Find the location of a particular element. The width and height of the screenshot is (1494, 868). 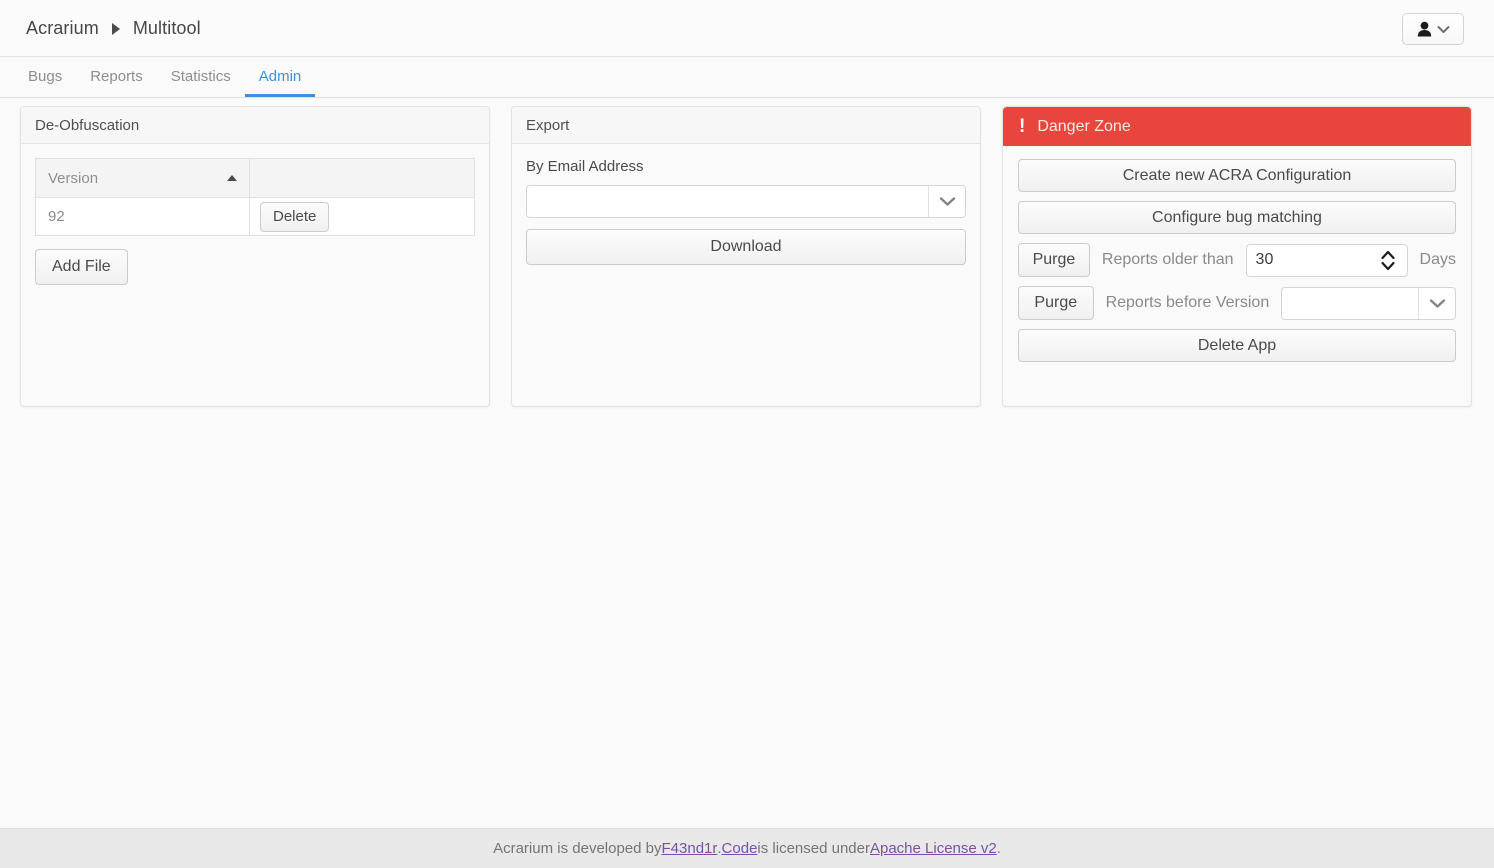

purge-age-days-stepper is located at coordinates (1326, 260).